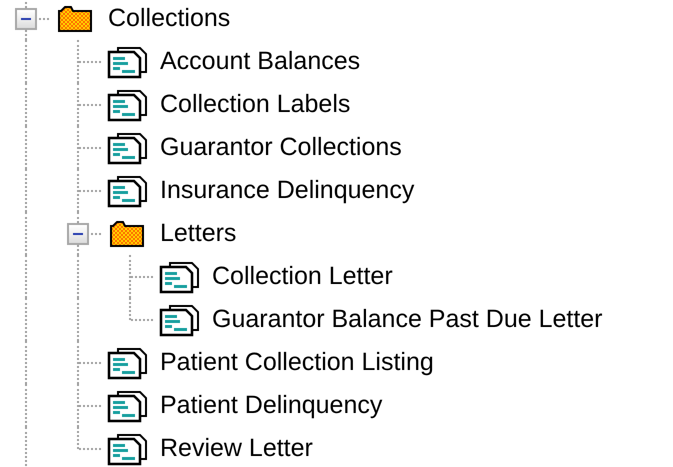 This screenshot has height=467, width=673. Describe the element at coordinates (169, 18) in the screenshot. I see `tree-item: Collections` at that location.